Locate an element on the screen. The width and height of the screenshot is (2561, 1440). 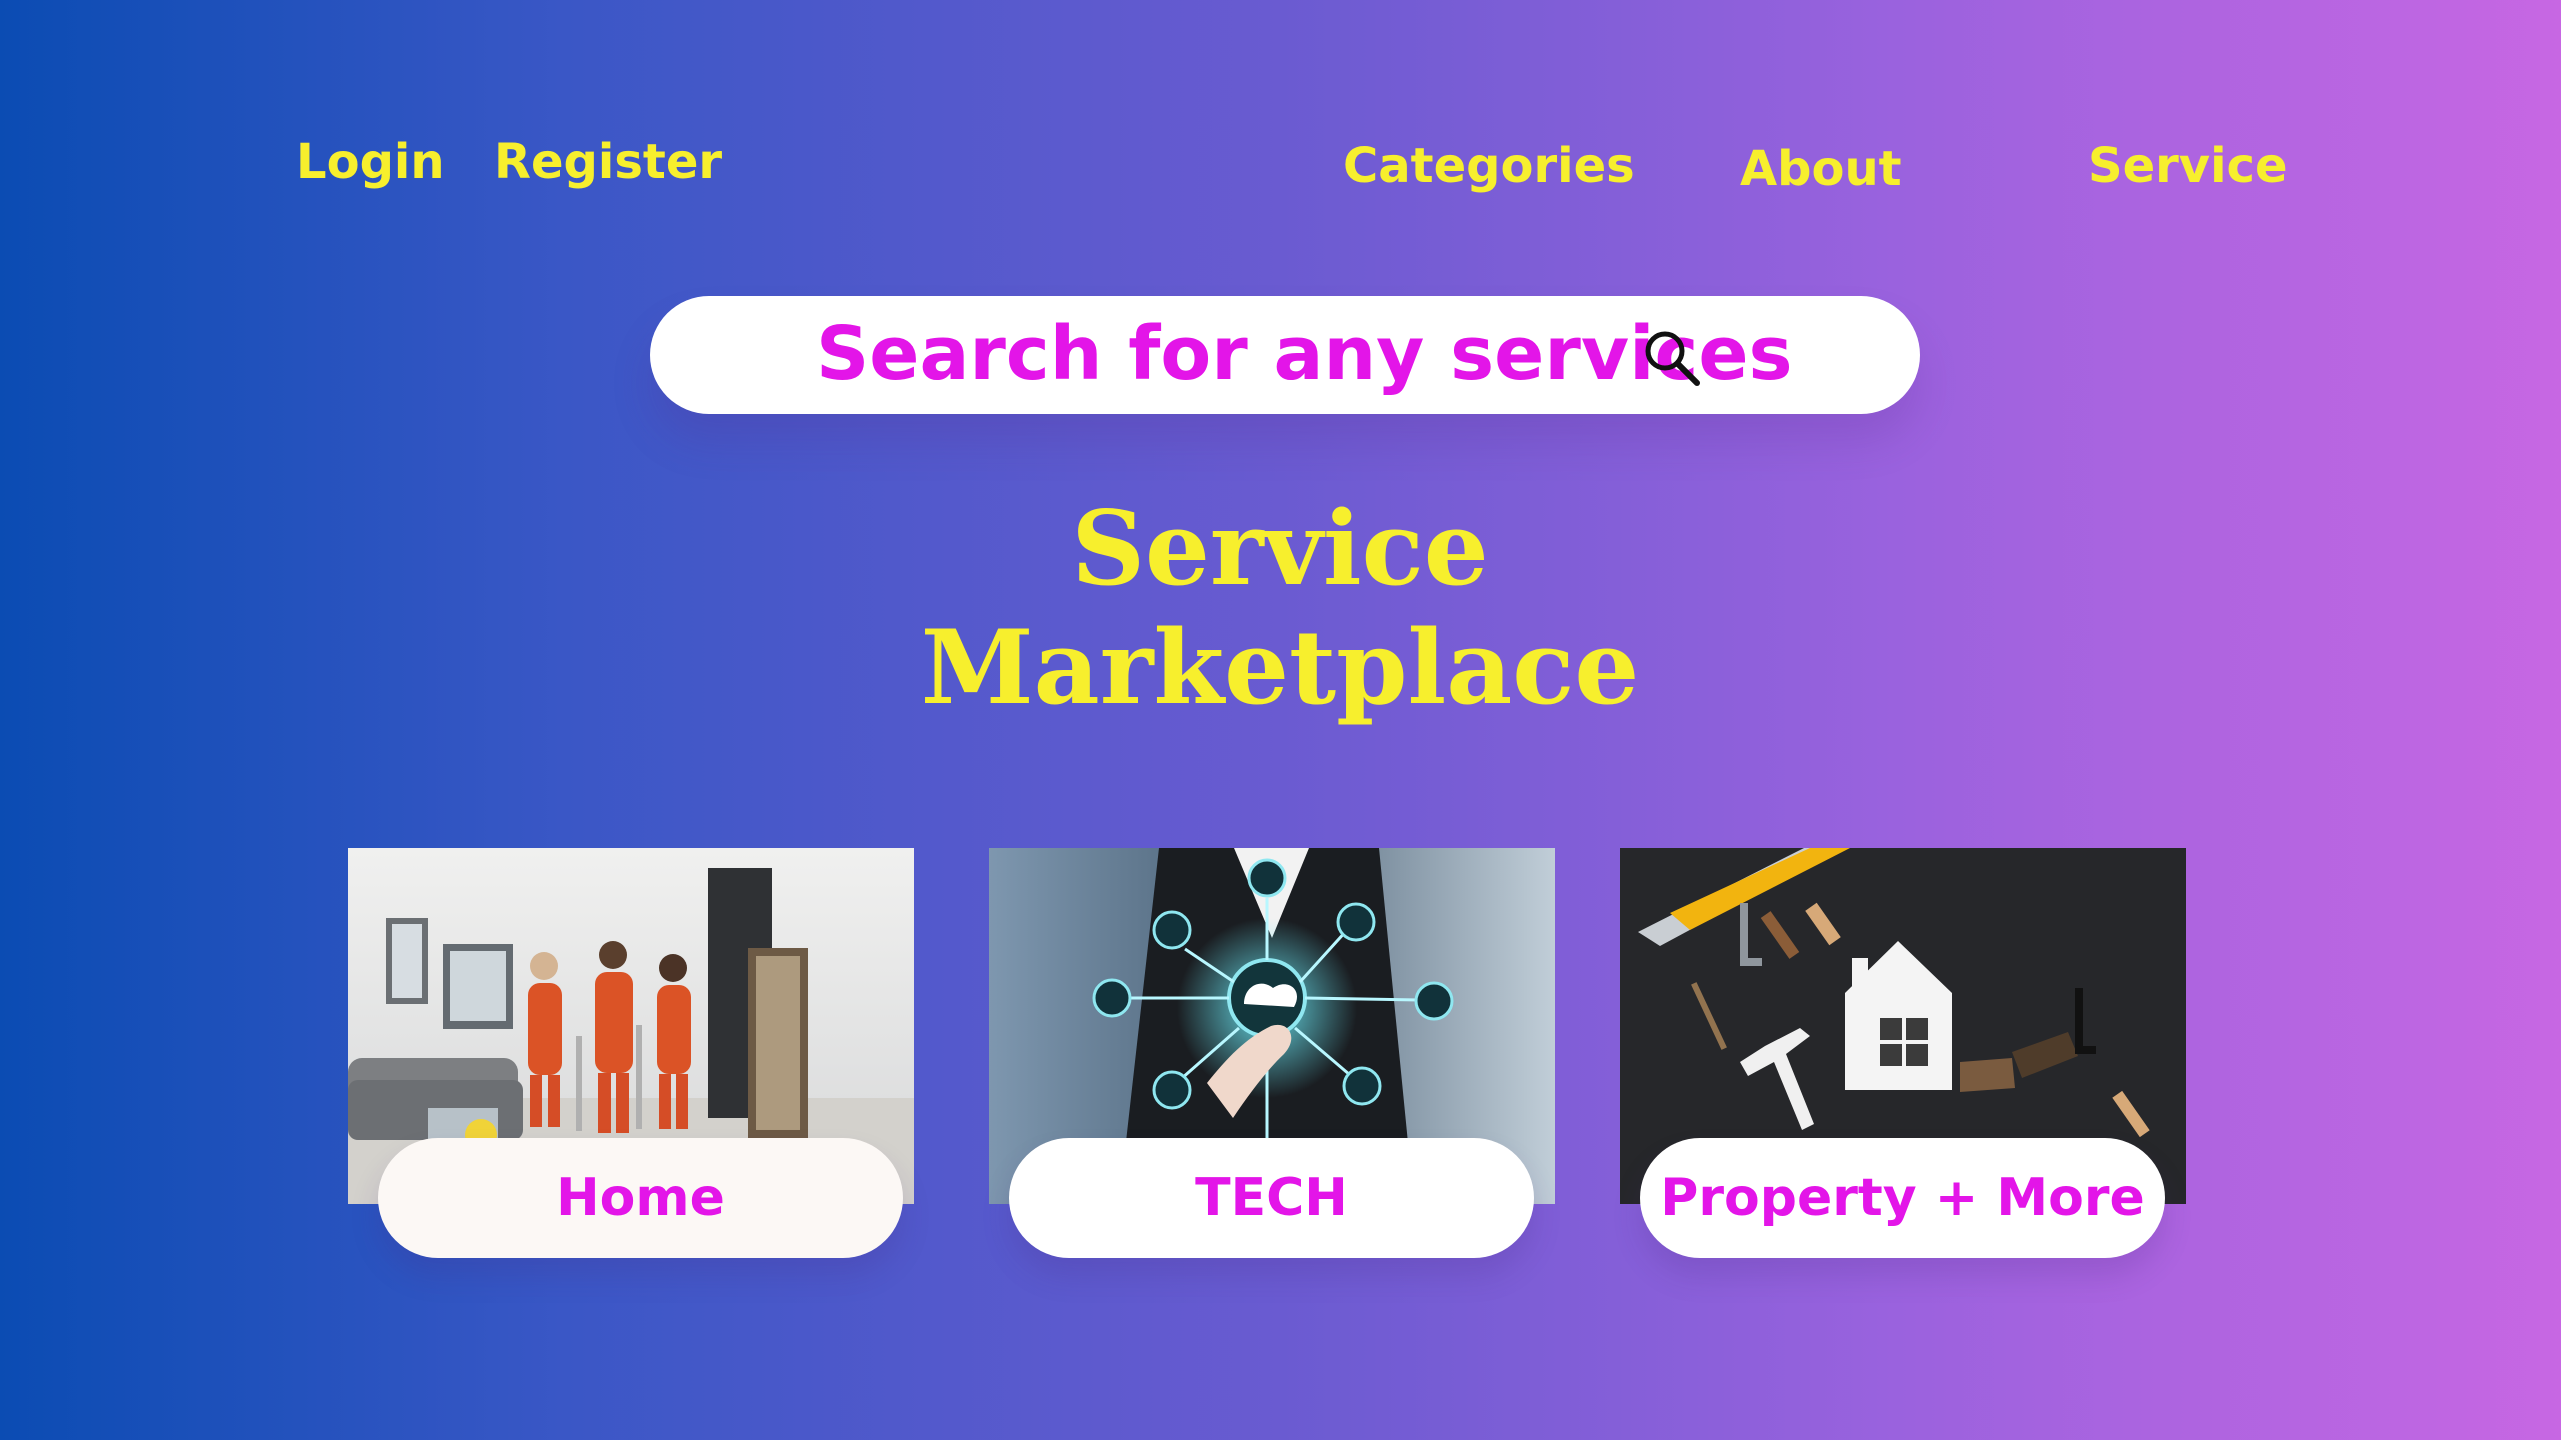
home-category-label: Home is located at coordinates (640, 1198).